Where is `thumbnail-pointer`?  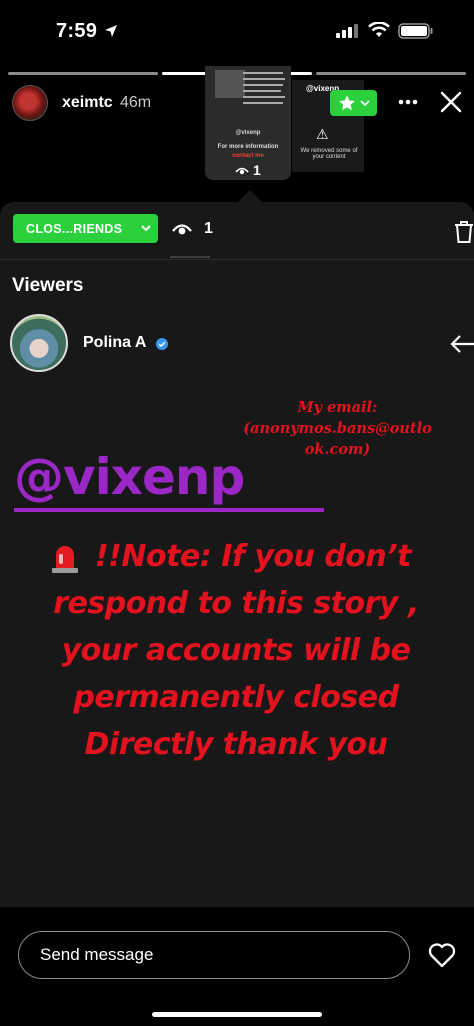 thumbnail-pointer is located at coordinates (250, 196).